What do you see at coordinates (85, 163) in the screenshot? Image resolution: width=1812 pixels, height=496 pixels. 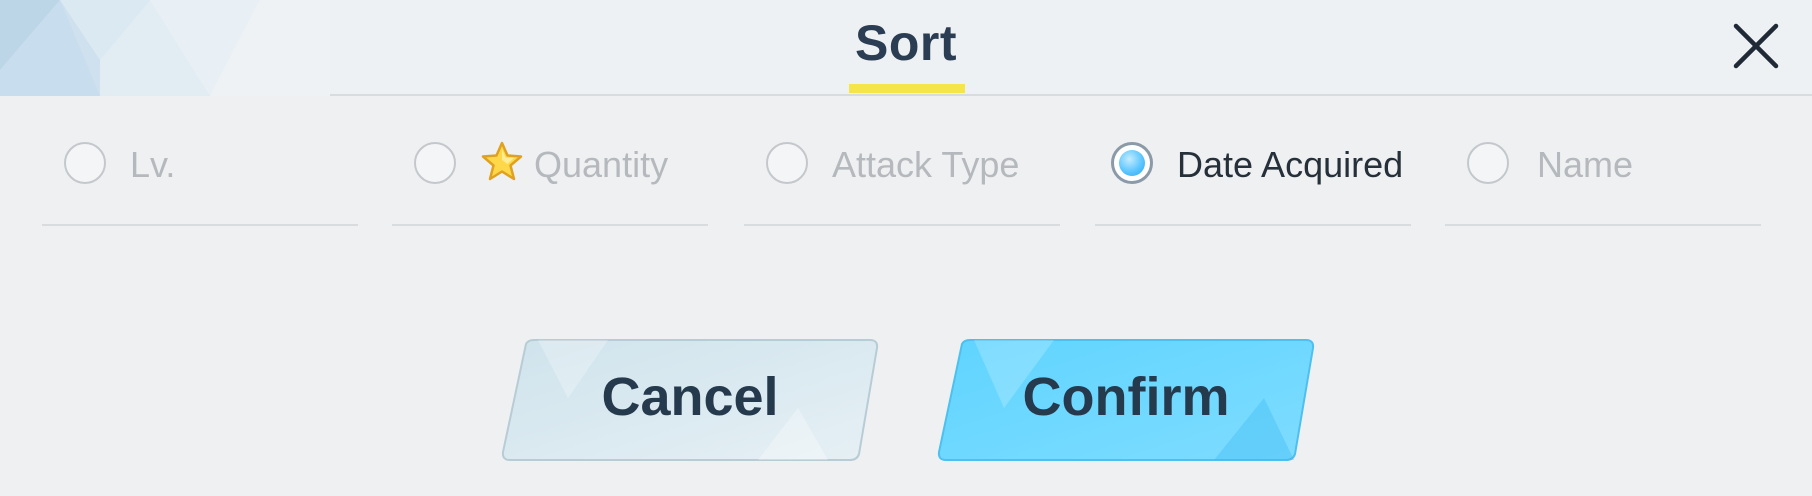 I see `radio-lv` at bounding box center [85, 163].